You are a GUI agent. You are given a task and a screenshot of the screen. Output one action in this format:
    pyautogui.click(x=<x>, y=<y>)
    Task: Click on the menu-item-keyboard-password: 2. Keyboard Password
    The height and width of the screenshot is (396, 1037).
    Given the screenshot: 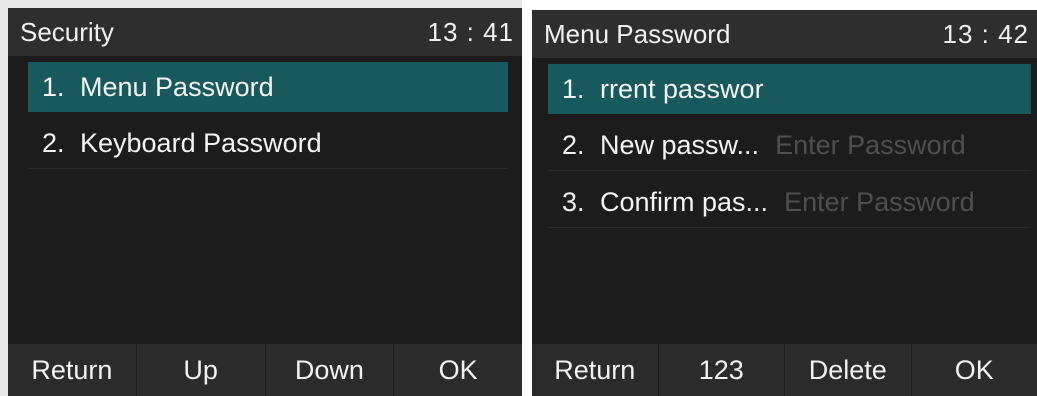 What is the action you would take?
    pyautogui.click(x=268, y=143)
    